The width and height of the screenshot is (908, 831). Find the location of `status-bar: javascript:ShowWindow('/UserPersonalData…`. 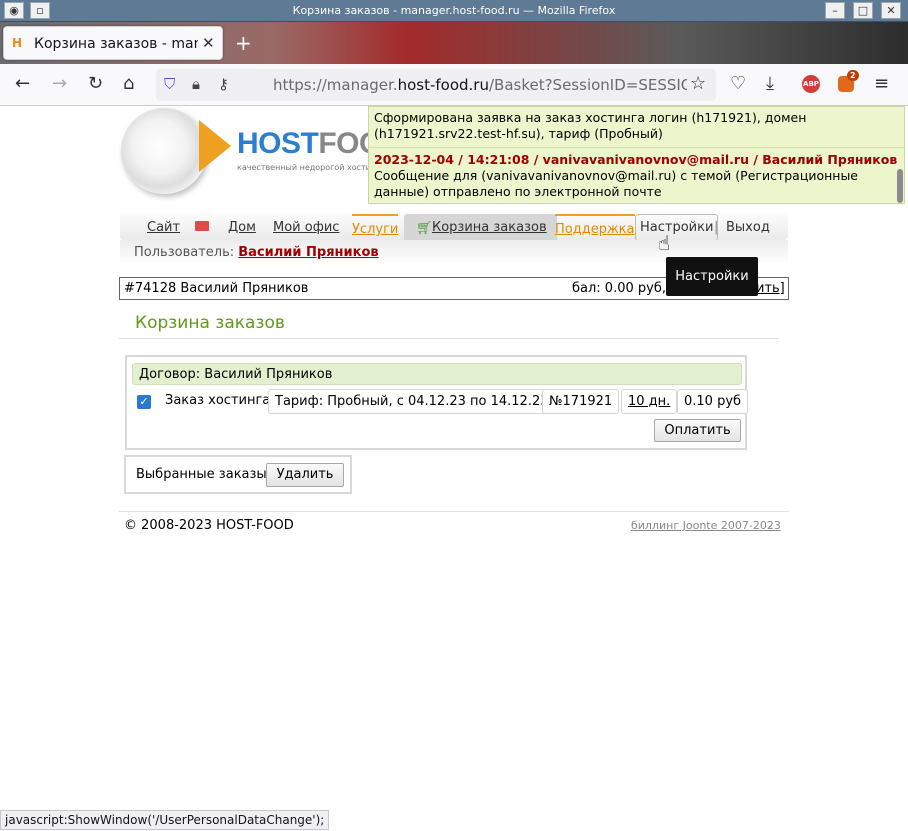

status-bar: javascript:ShowWindow('/UserPersonalData… is located at coordinates (165, 820).